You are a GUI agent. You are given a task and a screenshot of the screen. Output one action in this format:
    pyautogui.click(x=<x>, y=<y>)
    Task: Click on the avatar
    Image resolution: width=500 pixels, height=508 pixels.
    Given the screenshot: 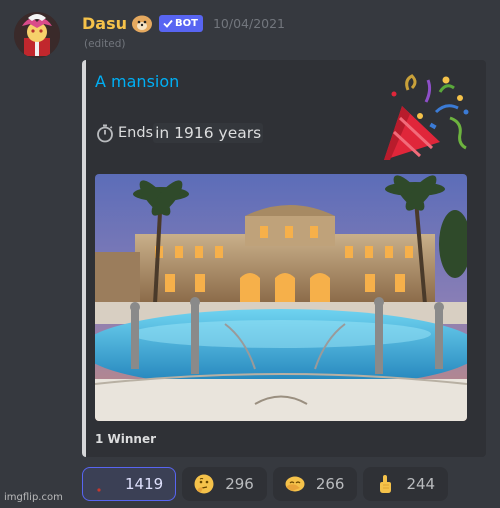 What is the action you would take?
    pyautogui.click(x=37, y=35)
    